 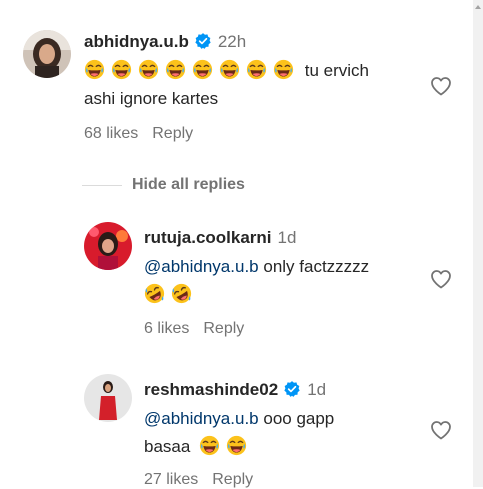 I want to click on reply-text: @abhidnya.u.b ooo gapp basaa, so click(x=284, y=433).